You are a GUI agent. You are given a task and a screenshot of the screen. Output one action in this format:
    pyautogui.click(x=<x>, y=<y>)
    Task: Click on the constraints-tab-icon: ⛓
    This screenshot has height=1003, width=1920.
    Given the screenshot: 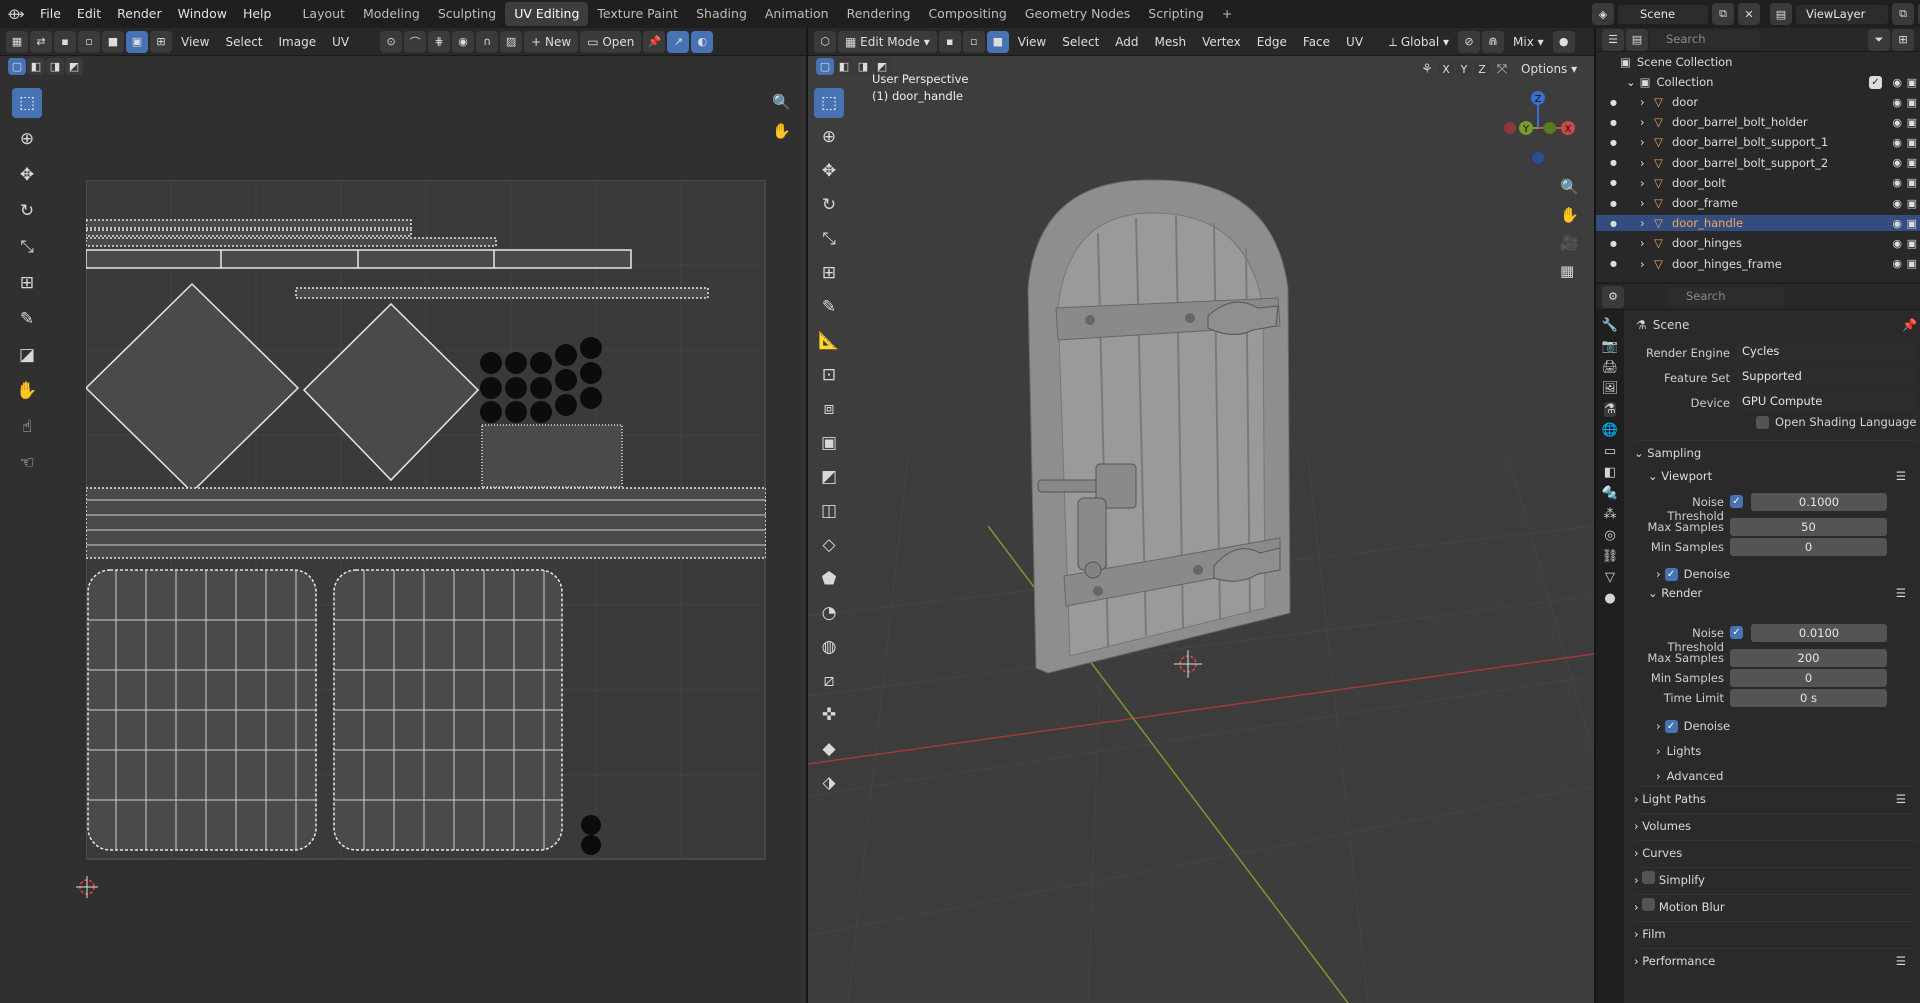 What is the action you would take?
    pyautogui.click(x=1610, y=556)
    